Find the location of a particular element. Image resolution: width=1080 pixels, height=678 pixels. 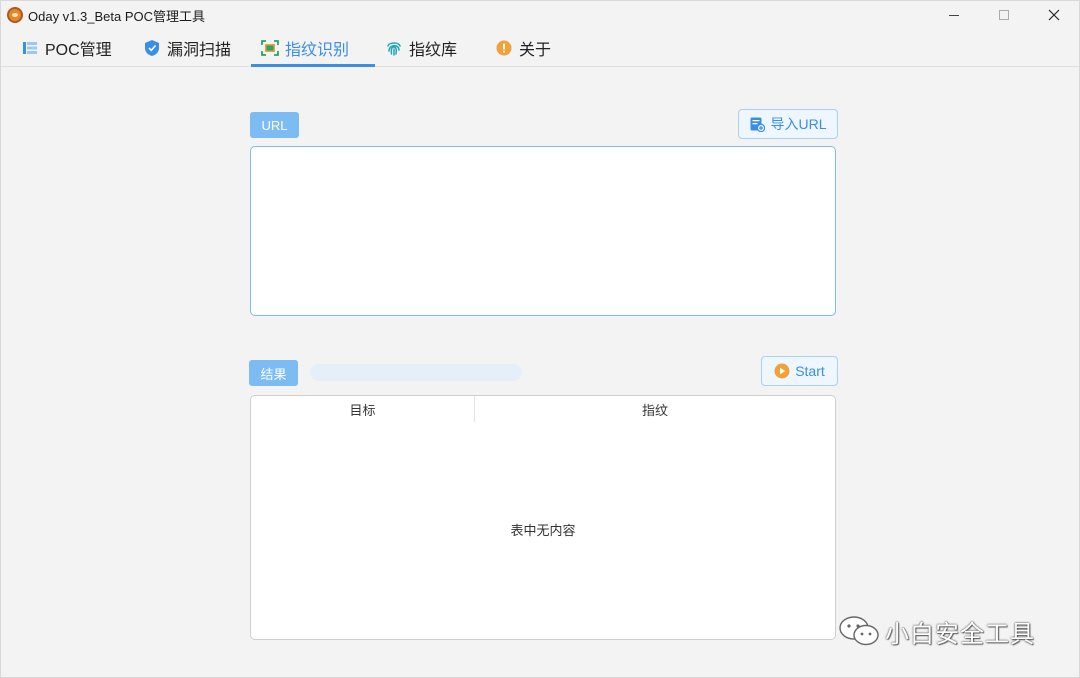

close-button is located at coordinates (1054, 15).